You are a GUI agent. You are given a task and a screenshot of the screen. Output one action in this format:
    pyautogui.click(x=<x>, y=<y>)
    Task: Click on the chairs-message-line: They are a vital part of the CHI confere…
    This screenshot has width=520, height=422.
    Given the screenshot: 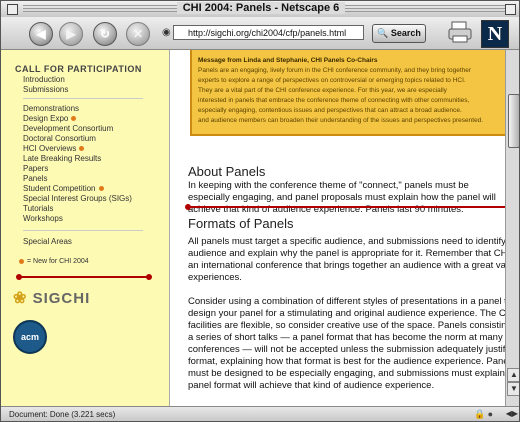 What is the action you would take?
    pyautogui.click(x=322, y=90)
    